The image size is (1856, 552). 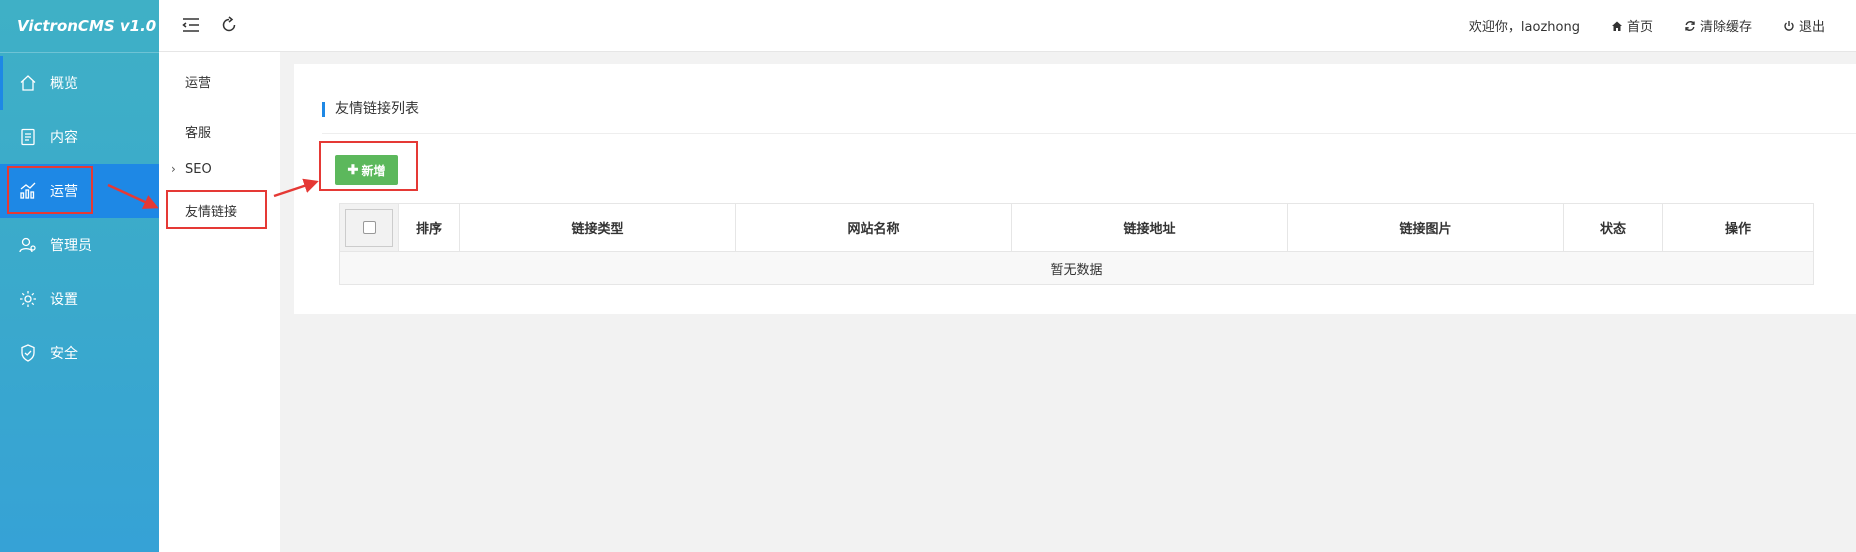 I want to click on sidebar-item-label: 安全, so click(x=64, y=354).